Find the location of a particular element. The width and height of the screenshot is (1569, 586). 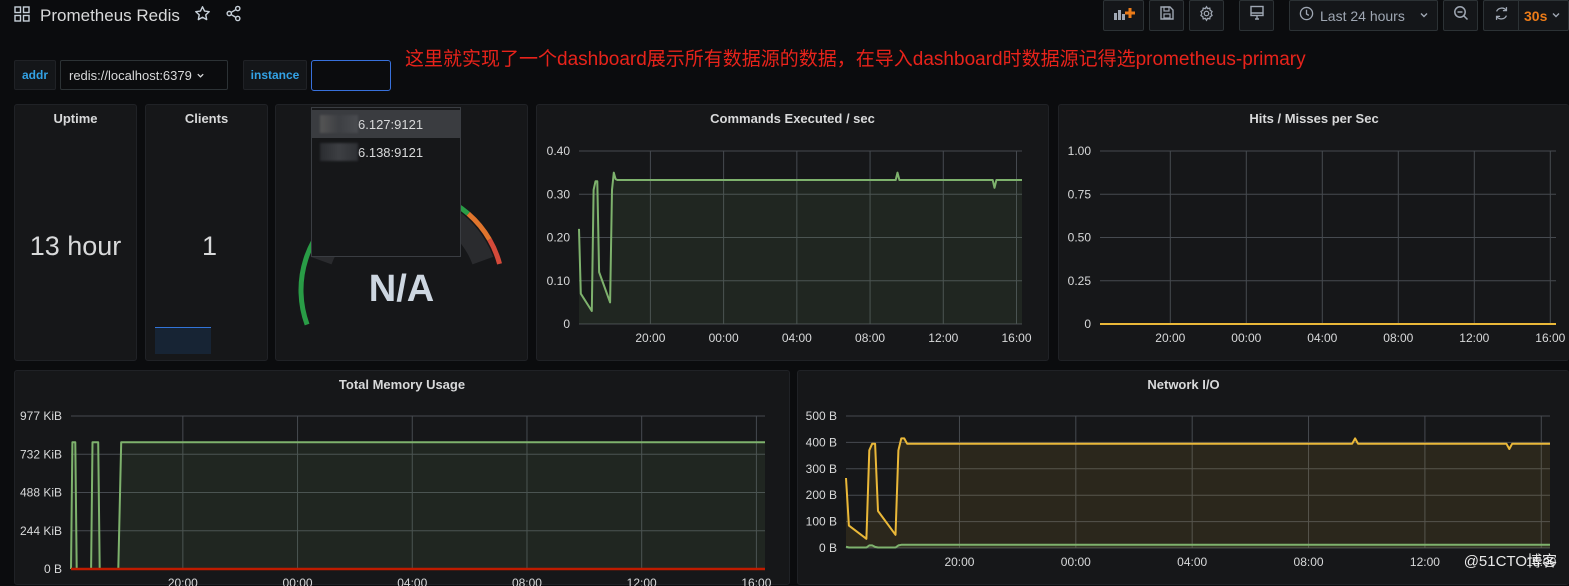

y-tick-label: 488 KiB is located at coordinates (41, 493).